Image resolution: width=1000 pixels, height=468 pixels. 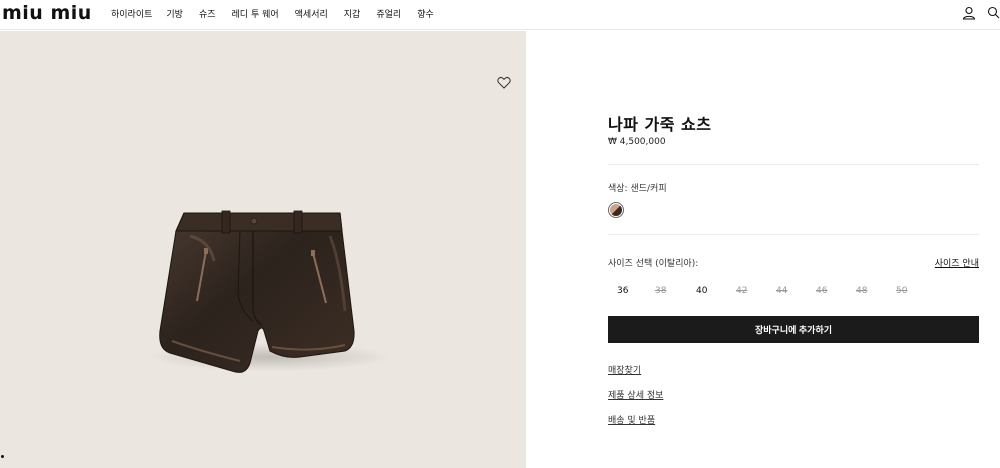 I want to click on size-option-36: 36, so click(x=622, y=291).